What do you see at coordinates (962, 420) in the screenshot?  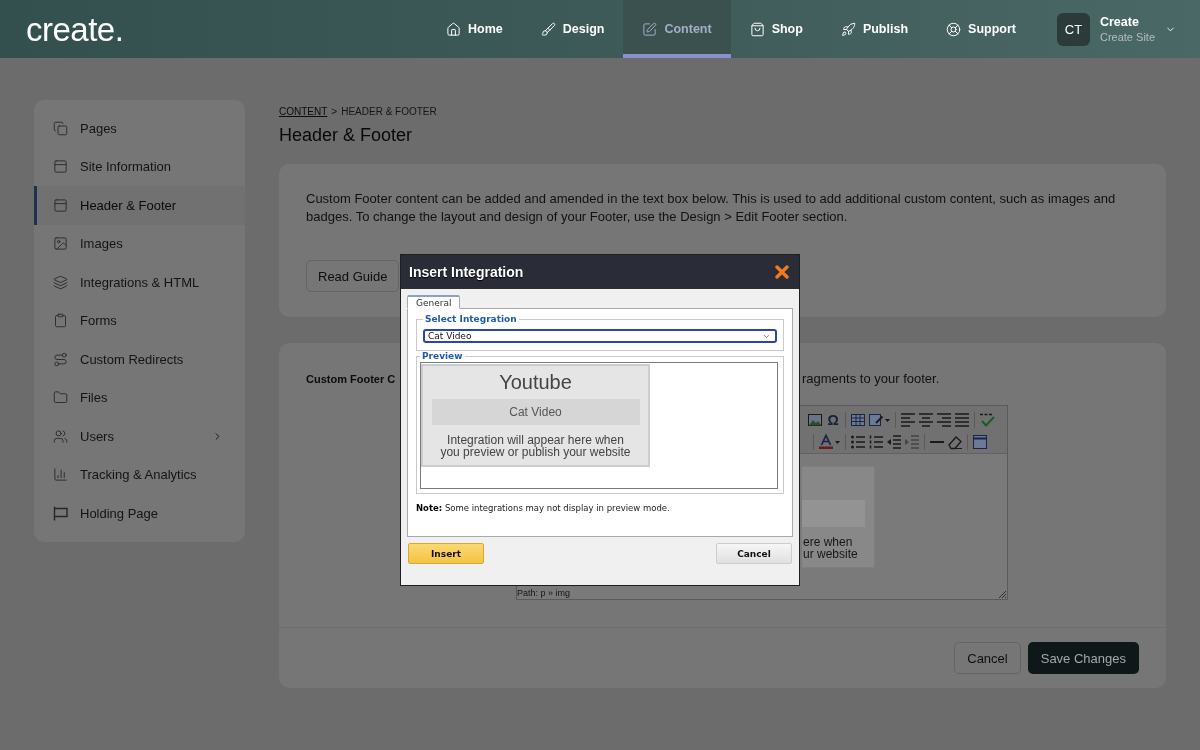 I see `align-justify-icon` at bounding box center [962, 420].